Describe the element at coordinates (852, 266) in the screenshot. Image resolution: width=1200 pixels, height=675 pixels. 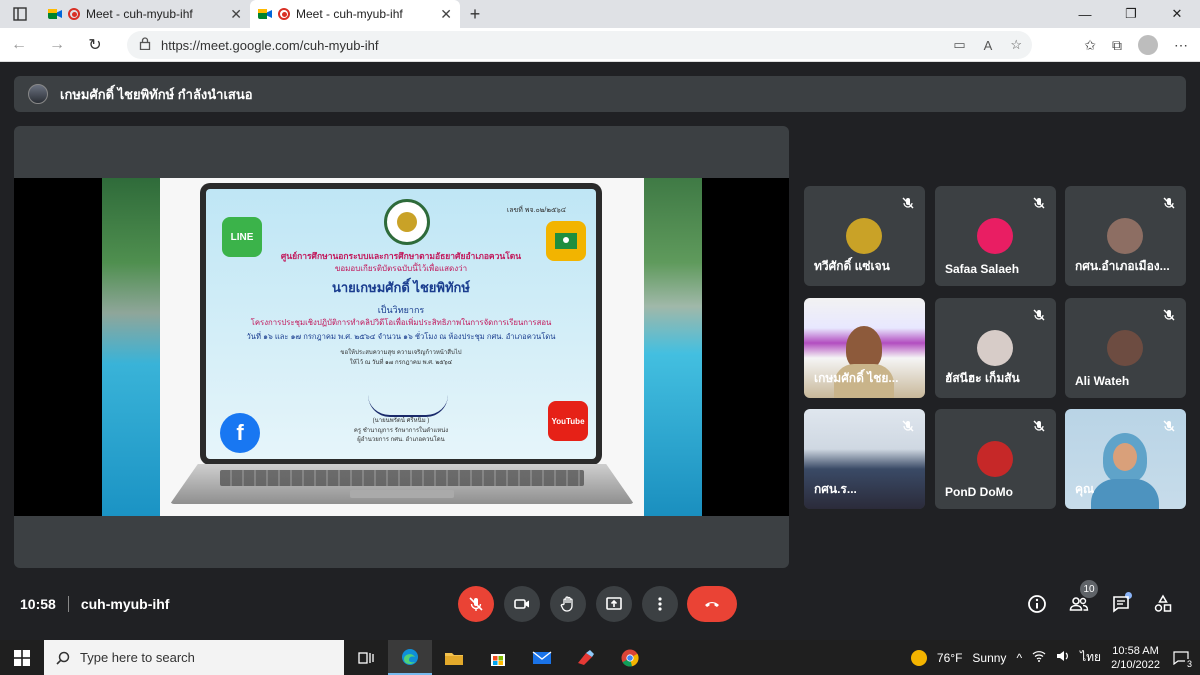
I see `participant-name: ทวีศักดิ์ แซ่เจน` at that location.